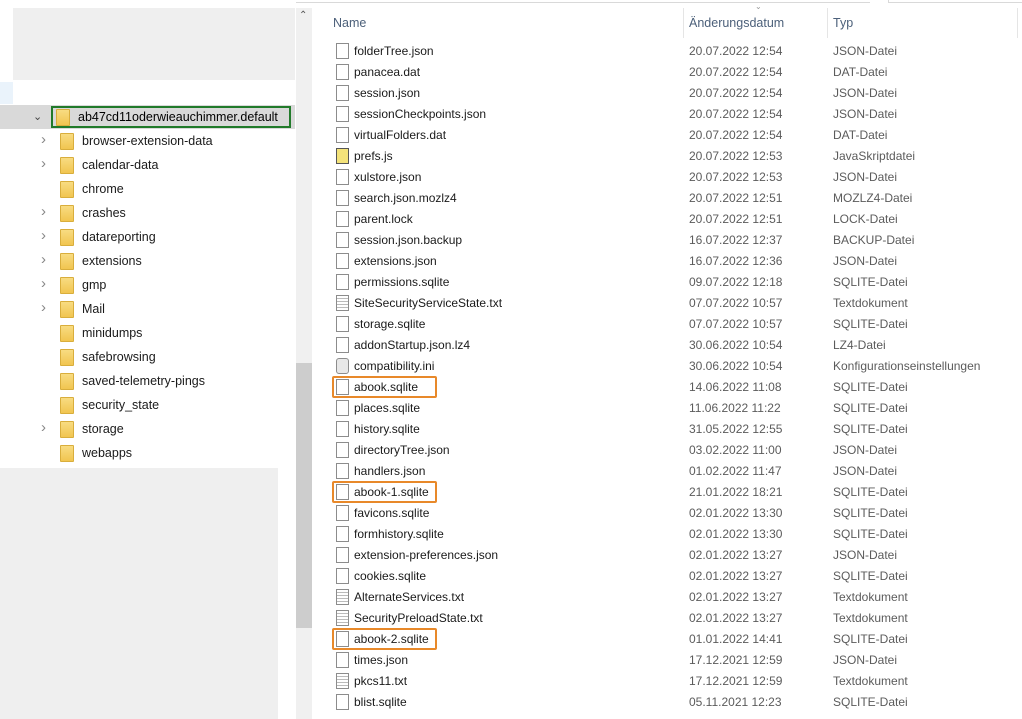  What do you see at coordinates (865, 177) in the screenshot?
I see `file-type: JSON-Datei` at bounding box center [865, 177].